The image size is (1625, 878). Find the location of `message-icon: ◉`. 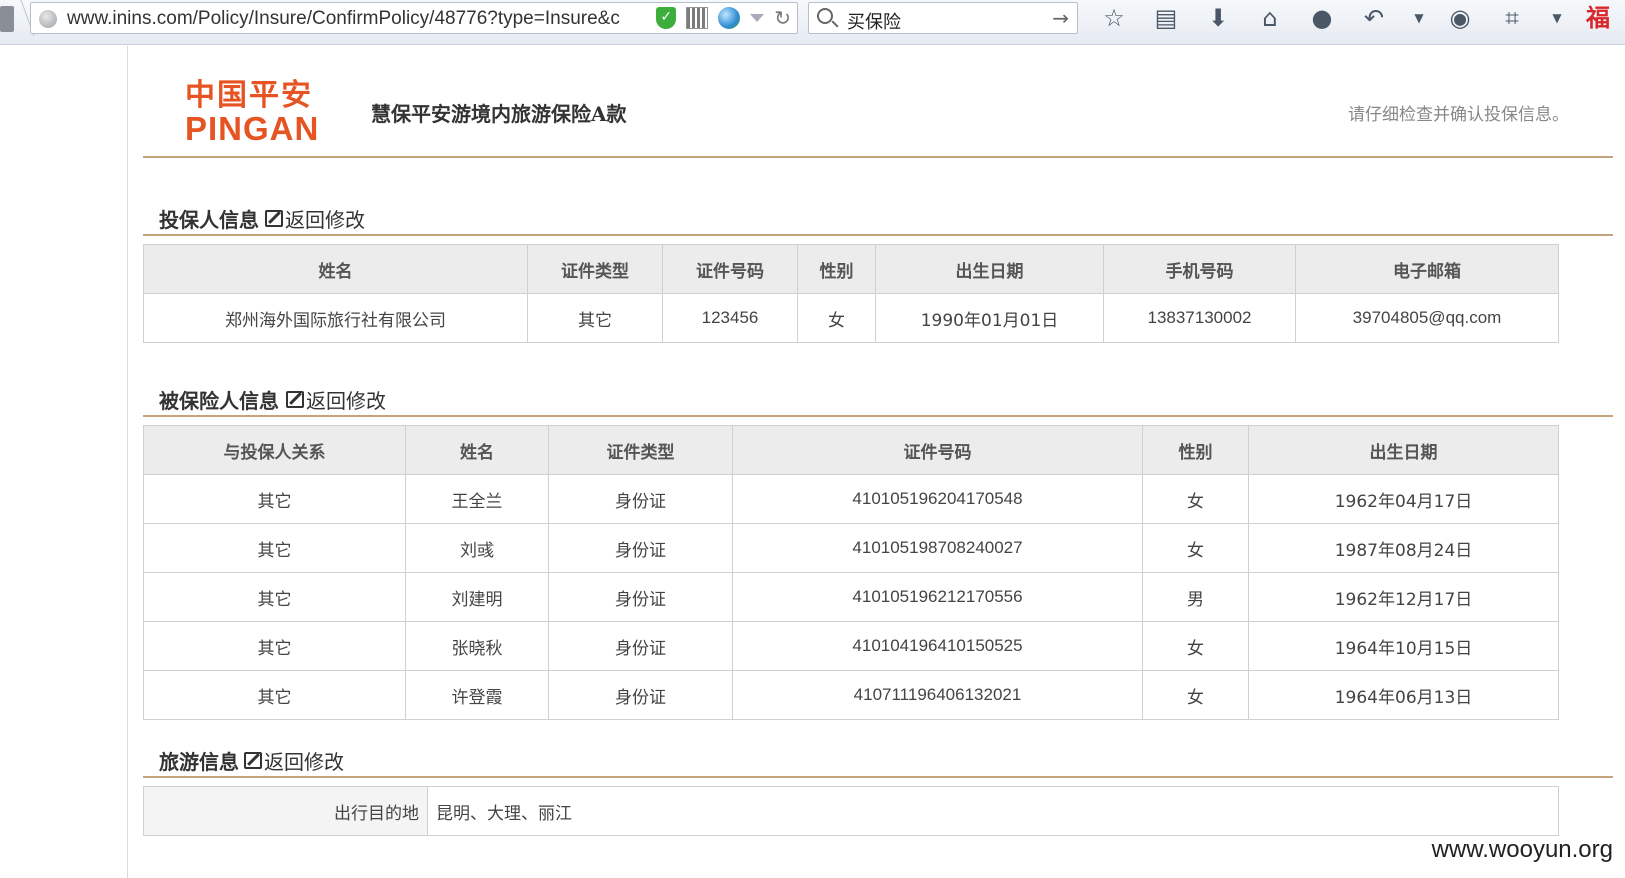

message-icon: ◉ is located at coordinates (1460, 18).